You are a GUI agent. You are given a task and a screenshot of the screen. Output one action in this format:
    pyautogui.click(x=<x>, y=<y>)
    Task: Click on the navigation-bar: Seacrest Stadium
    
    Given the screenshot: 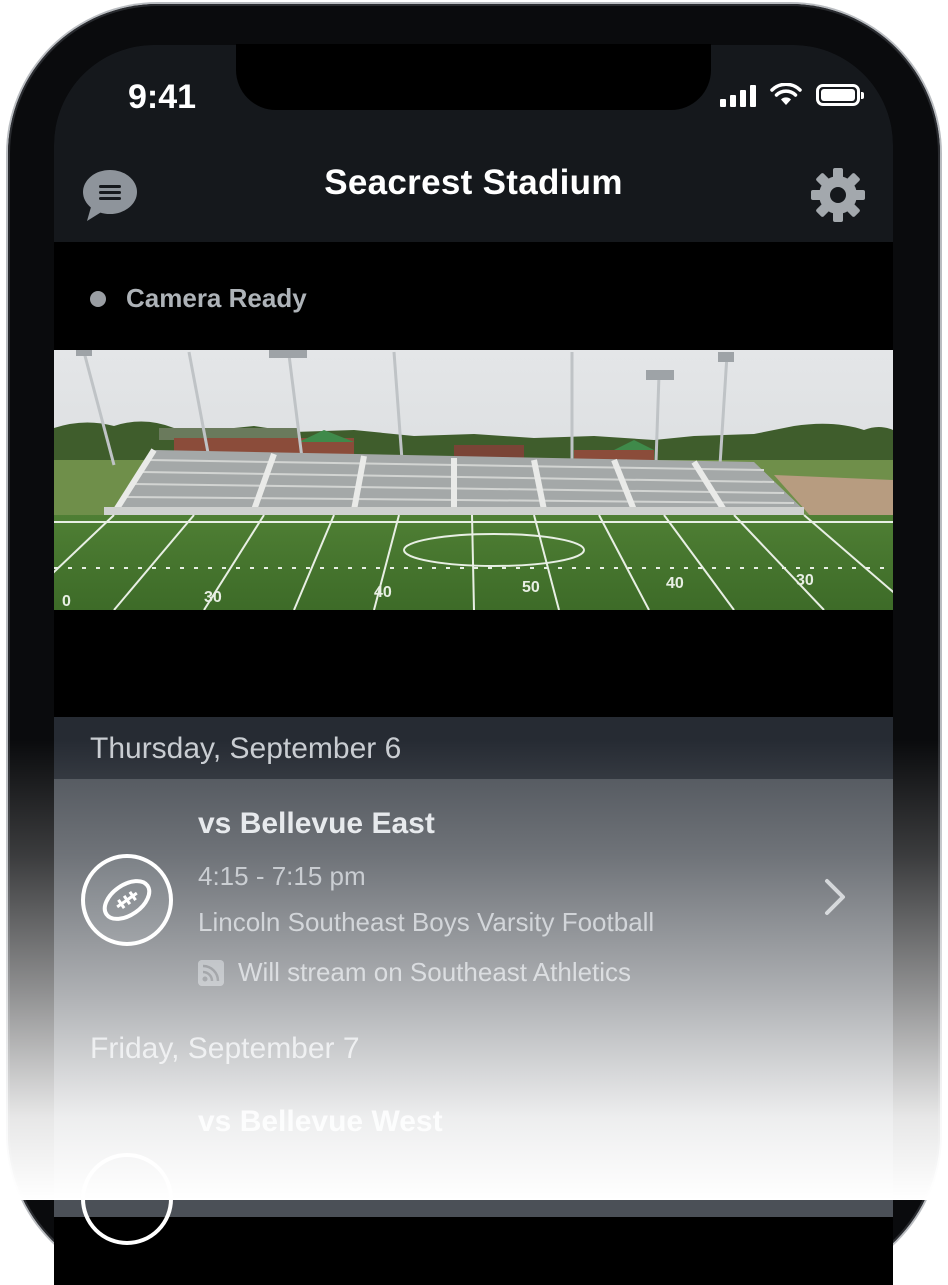 What is the action you would take?
    pyautogui.click(x=473, y=193)
    